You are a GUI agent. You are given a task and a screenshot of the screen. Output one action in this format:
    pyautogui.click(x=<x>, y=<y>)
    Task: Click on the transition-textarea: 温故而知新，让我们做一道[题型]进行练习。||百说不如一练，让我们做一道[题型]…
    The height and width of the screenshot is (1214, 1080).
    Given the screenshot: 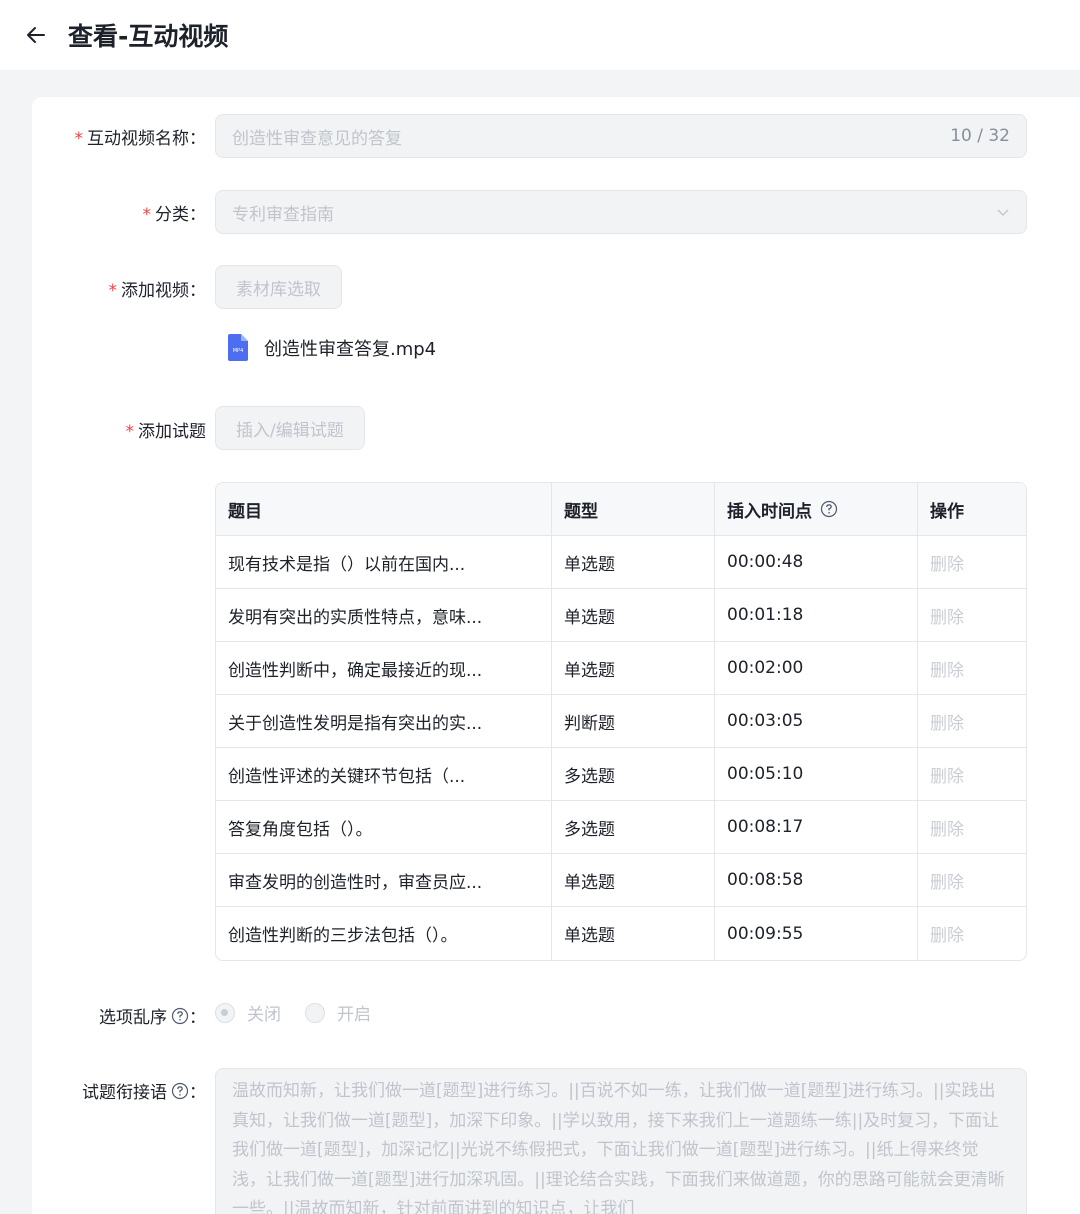 What is the action you would take?
    pyautogui.click(x=621, y=1141)
    